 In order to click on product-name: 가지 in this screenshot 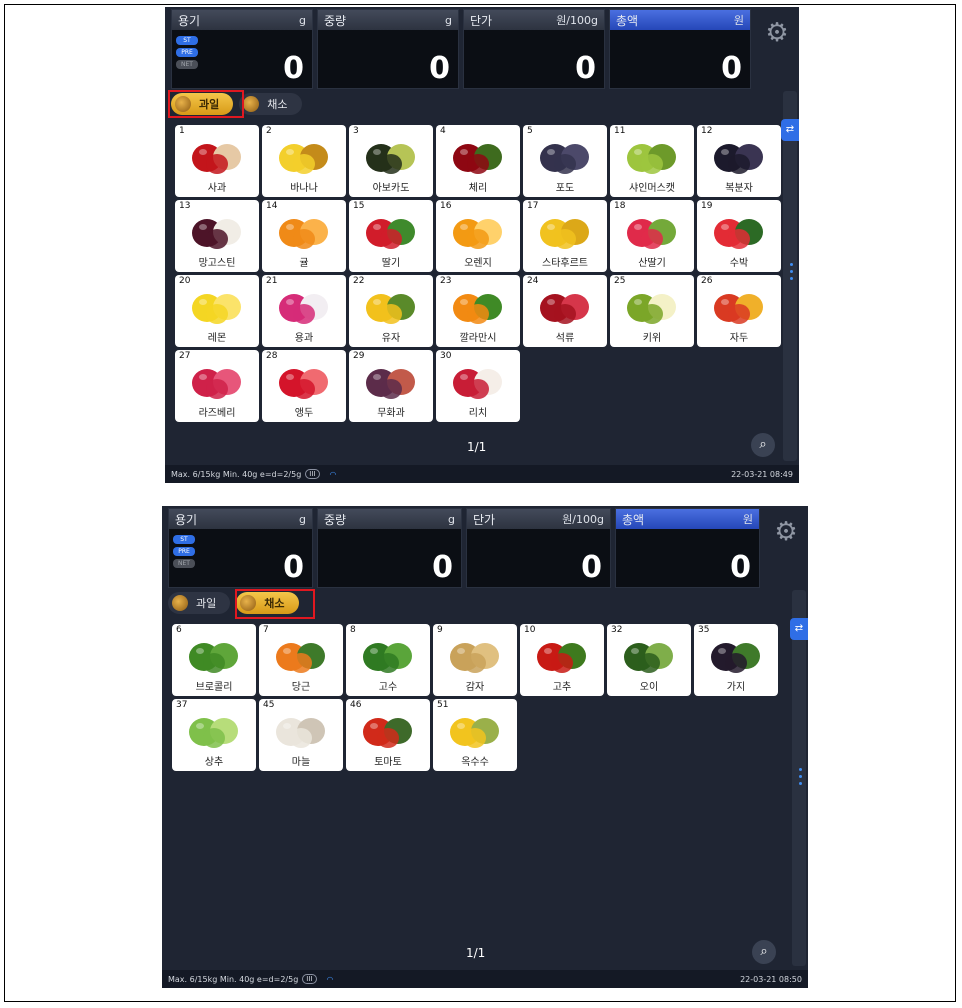, I will do `click(736, 687)`.